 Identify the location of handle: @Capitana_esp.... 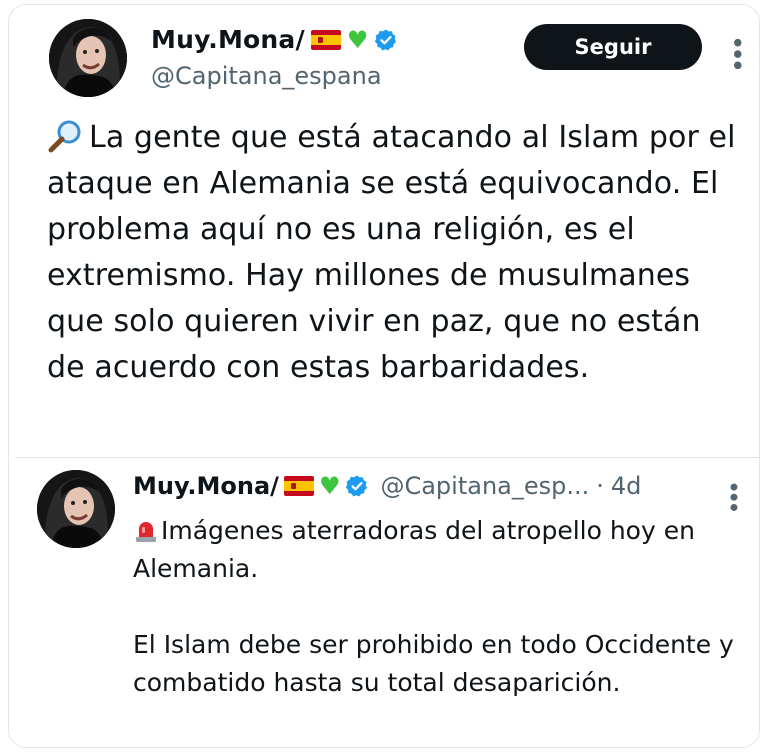
(484, 486).